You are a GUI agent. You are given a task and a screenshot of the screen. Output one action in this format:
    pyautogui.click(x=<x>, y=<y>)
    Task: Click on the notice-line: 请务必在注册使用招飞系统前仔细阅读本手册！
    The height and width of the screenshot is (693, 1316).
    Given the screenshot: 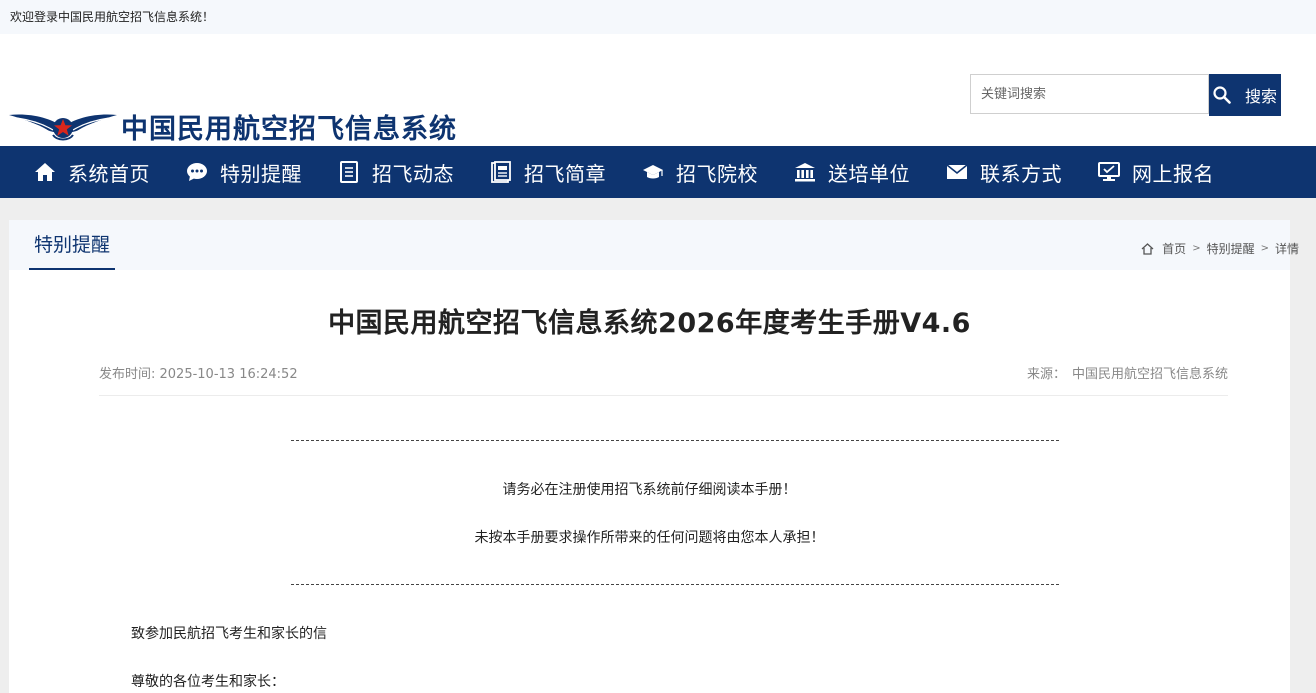 What is the action you would take?
    pyautogui.click(x=649, y=490)
    